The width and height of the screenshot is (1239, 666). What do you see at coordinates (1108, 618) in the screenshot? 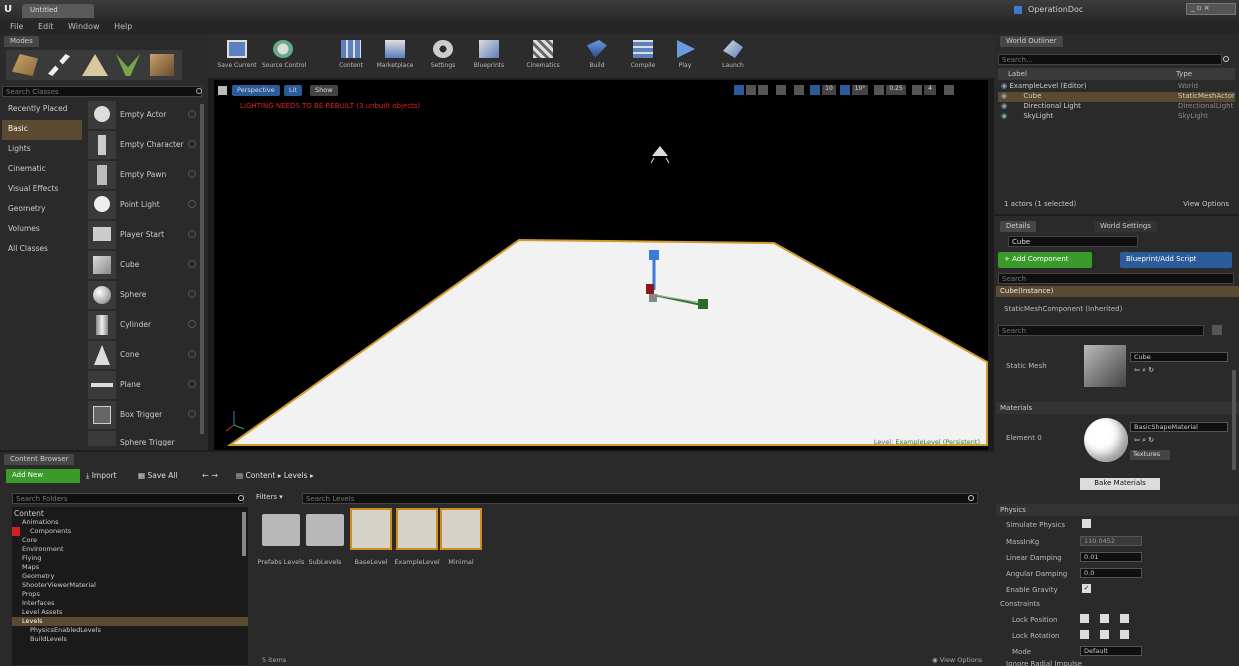
I see `lock-position-xyz-checkboxes` at bounding box center [1108, 618].